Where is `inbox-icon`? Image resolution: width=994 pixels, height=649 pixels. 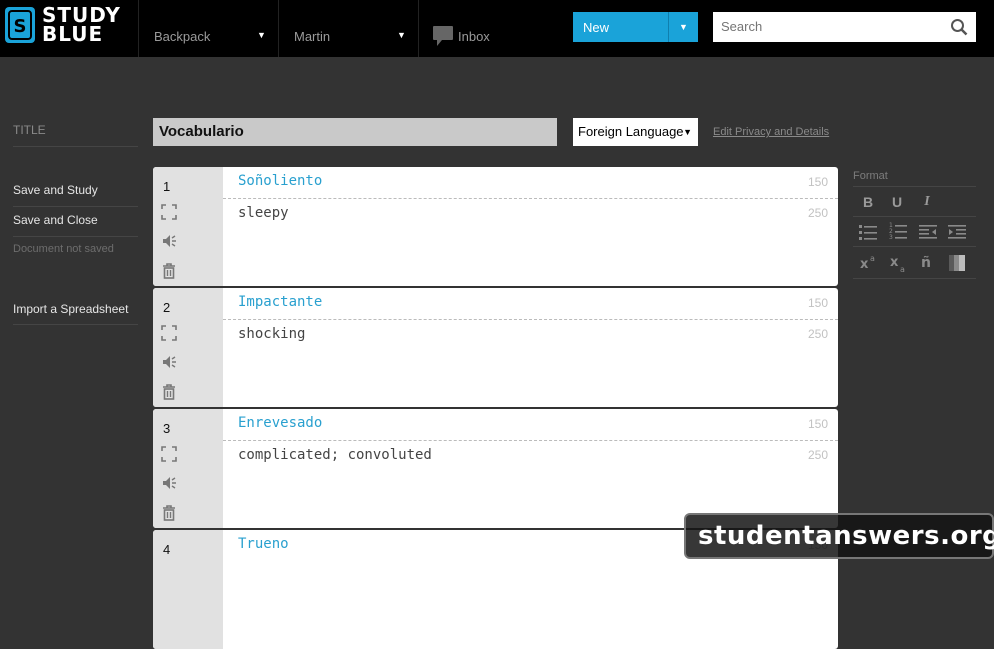
inbox-icon is located at coordinates (443, 36).